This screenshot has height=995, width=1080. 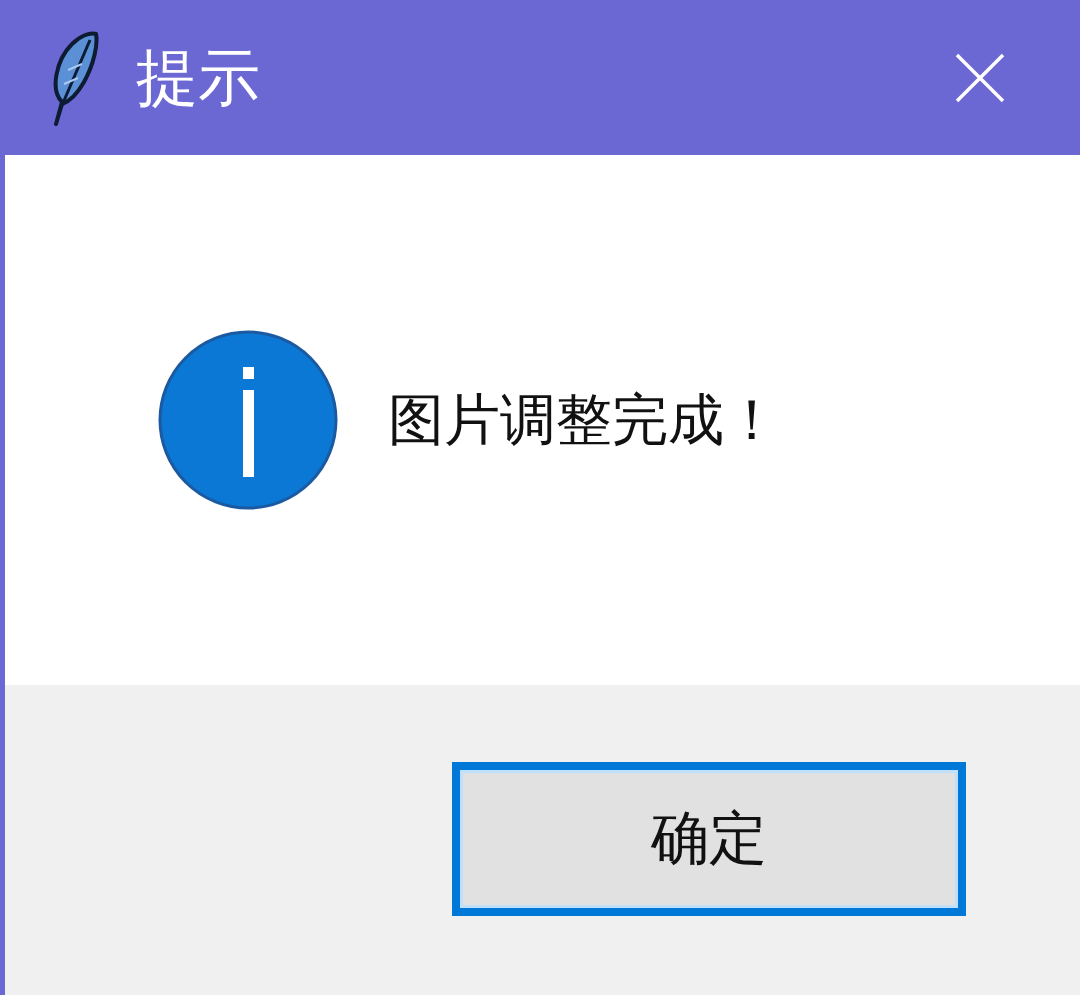 What do you see at coordinates (709, 839) in the screenshot?
I see `ok-button: 确定` at bounding box center [709, 839].